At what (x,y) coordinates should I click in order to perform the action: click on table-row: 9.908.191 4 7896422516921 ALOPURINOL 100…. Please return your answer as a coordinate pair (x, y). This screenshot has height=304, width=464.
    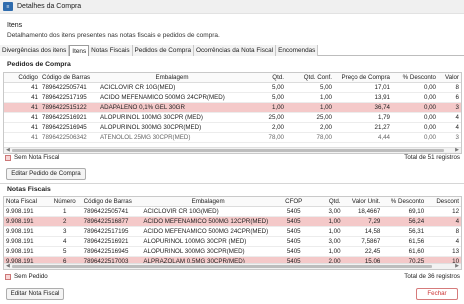
    Looking at the image, I should click on (232, 242).